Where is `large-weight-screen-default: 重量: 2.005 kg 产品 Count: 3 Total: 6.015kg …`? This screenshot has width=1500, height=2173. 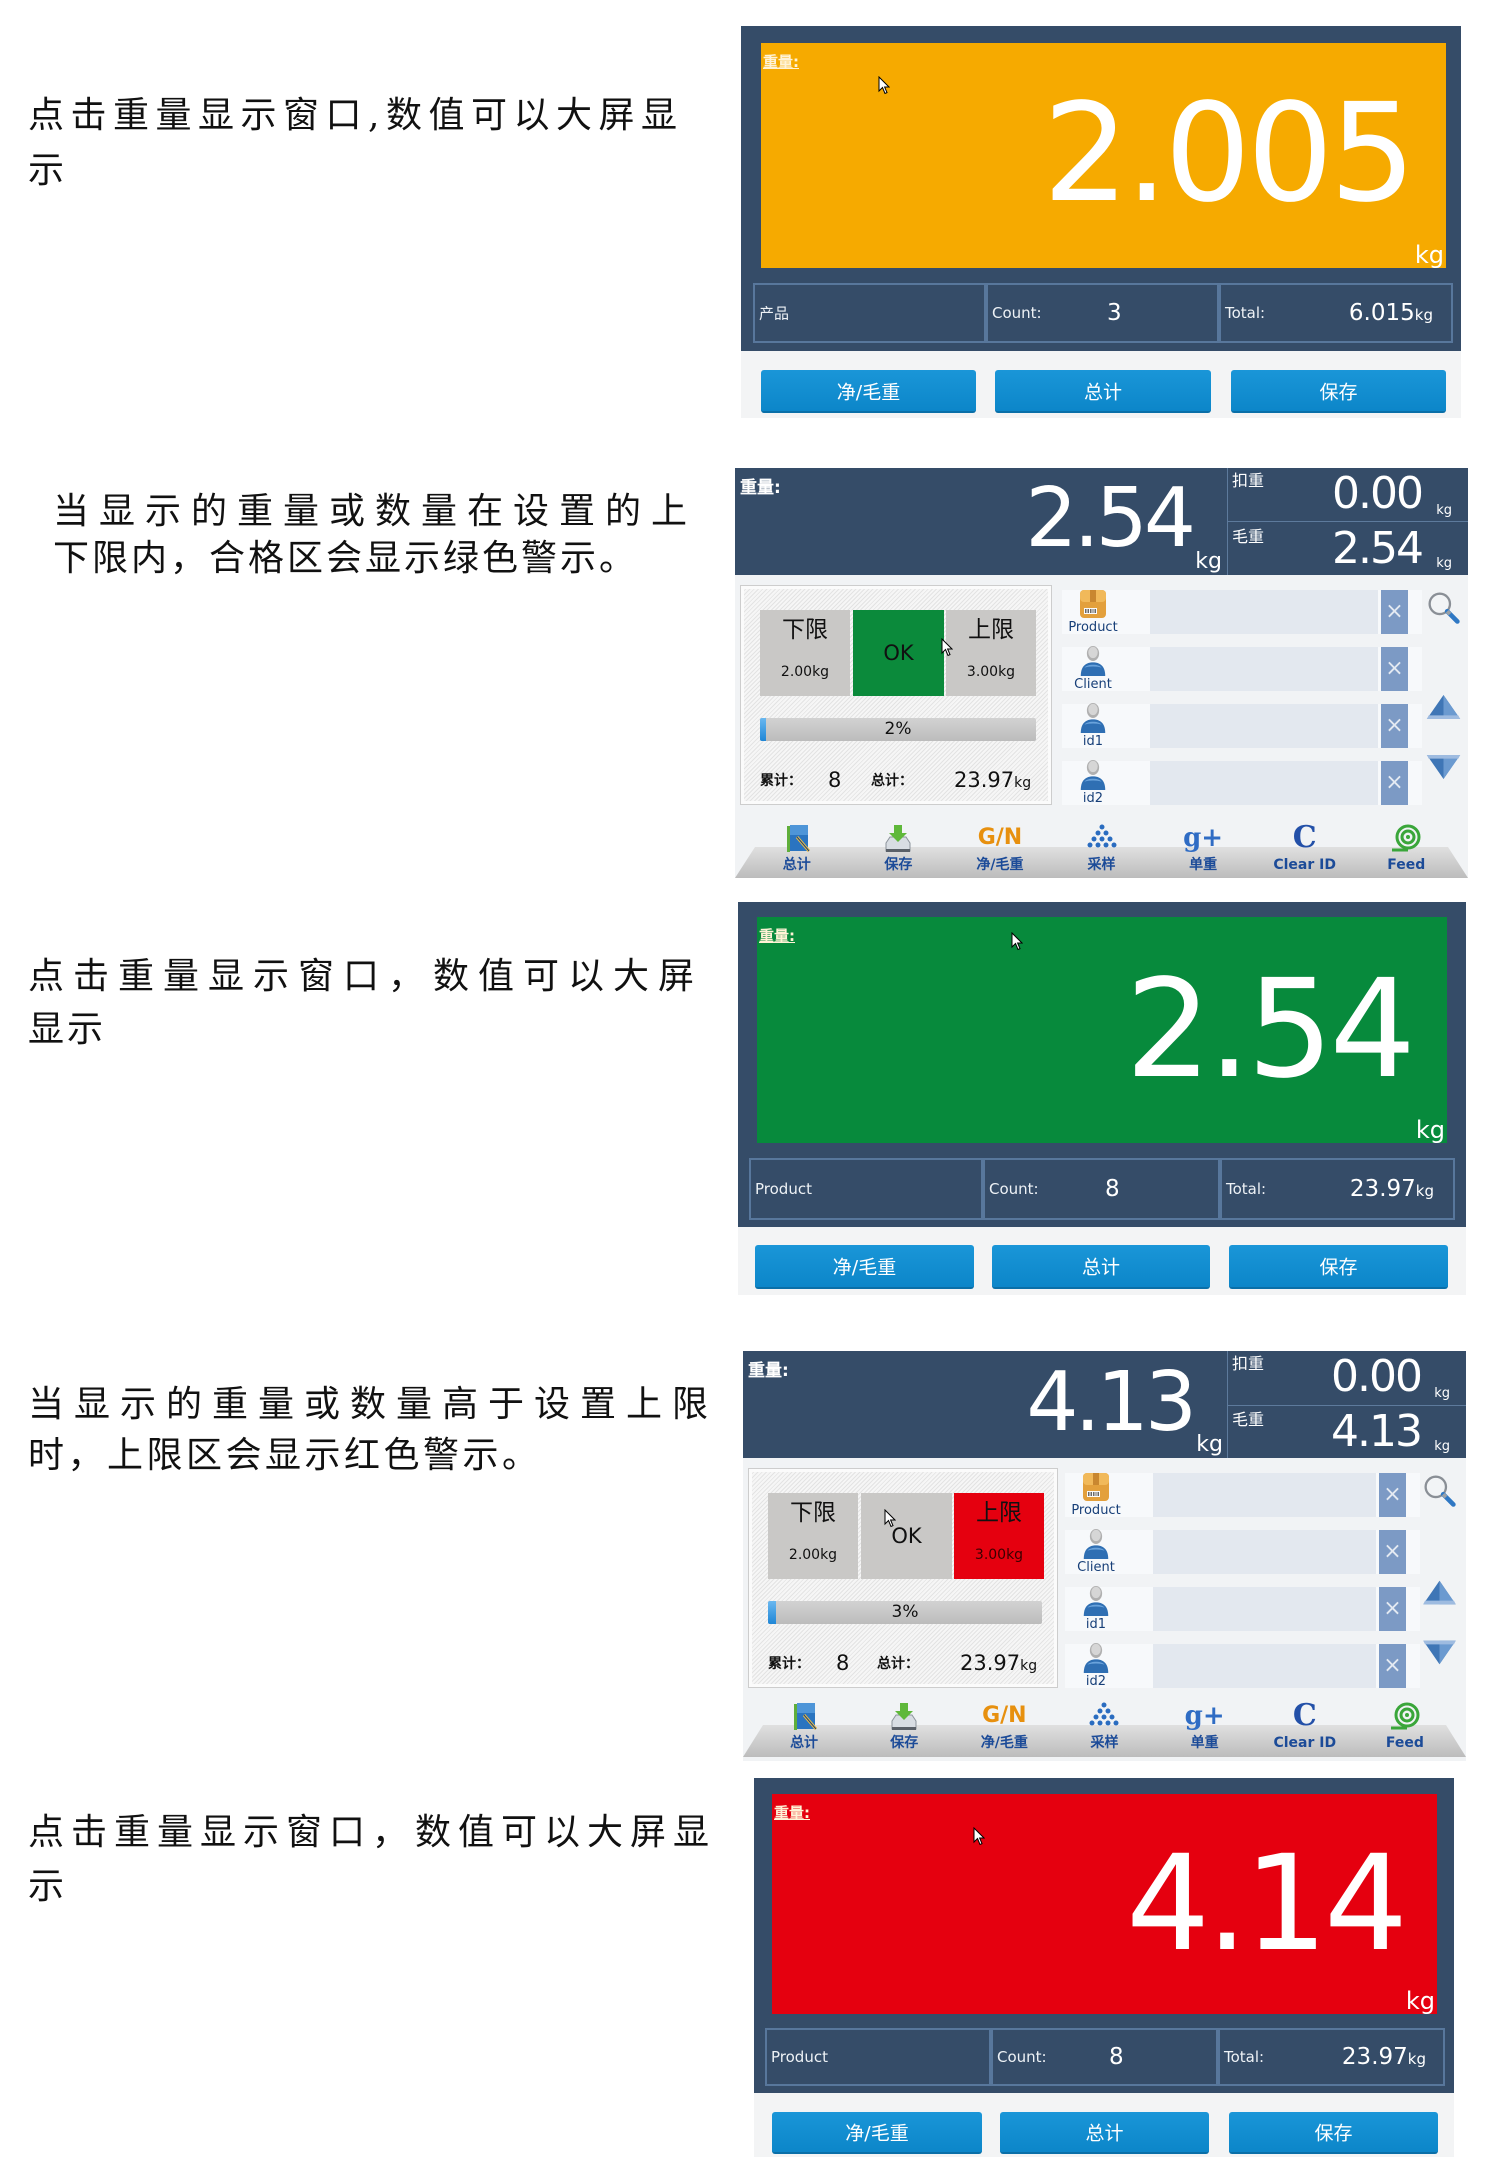 large-weight-screen-default: 重量: 2.005 kg 产品 Count: 3 Total: 6.015kg … is located at coordinates (1101, 222).